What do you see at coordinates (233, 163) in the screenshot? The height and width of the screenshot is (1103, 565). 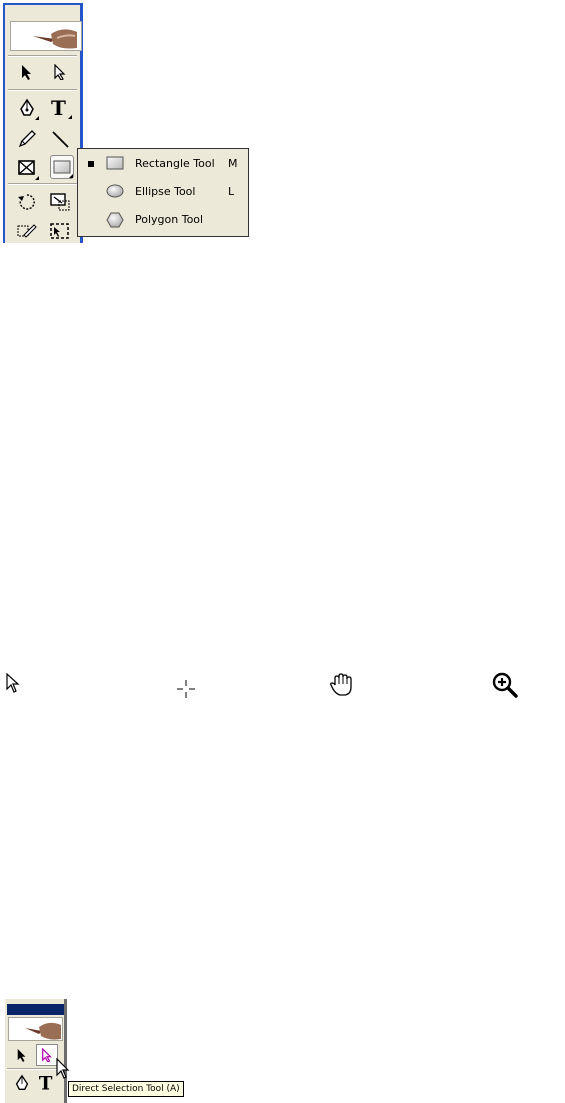 I see `flyout-item-shortcut: M` at bounding box center [233, 163].